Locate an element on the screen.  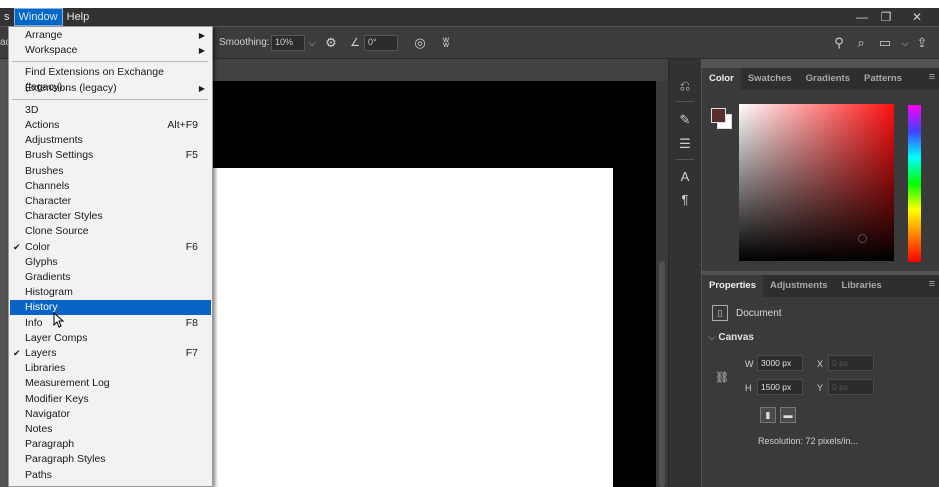
workspace-icon: ▭ is located at coordinates (885, 43).